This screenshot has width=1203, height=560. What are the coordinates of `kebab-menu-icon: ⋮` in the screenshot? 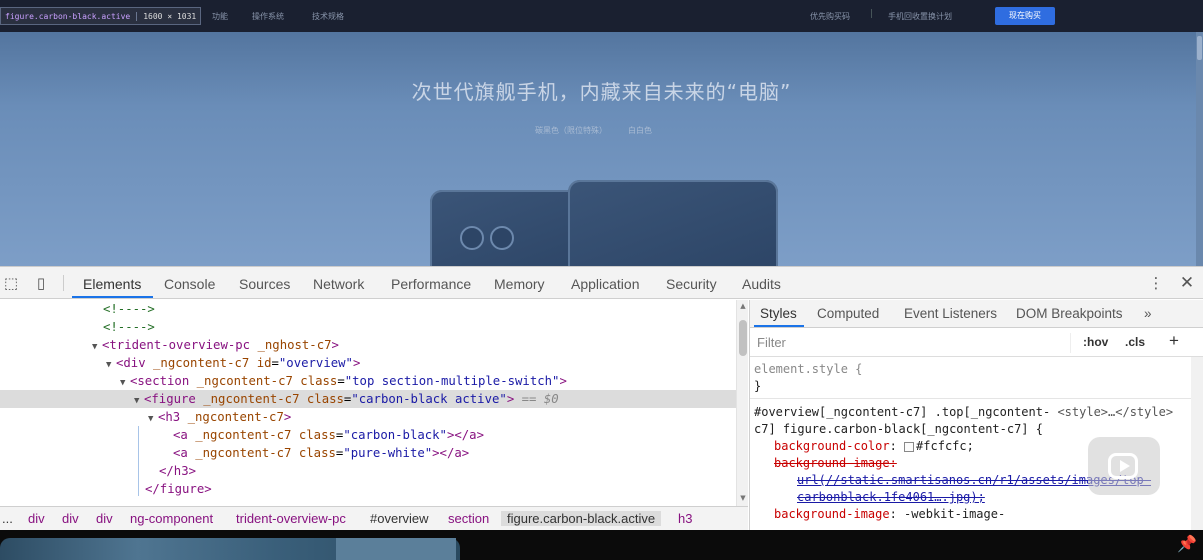 It's located at (1156, 283).